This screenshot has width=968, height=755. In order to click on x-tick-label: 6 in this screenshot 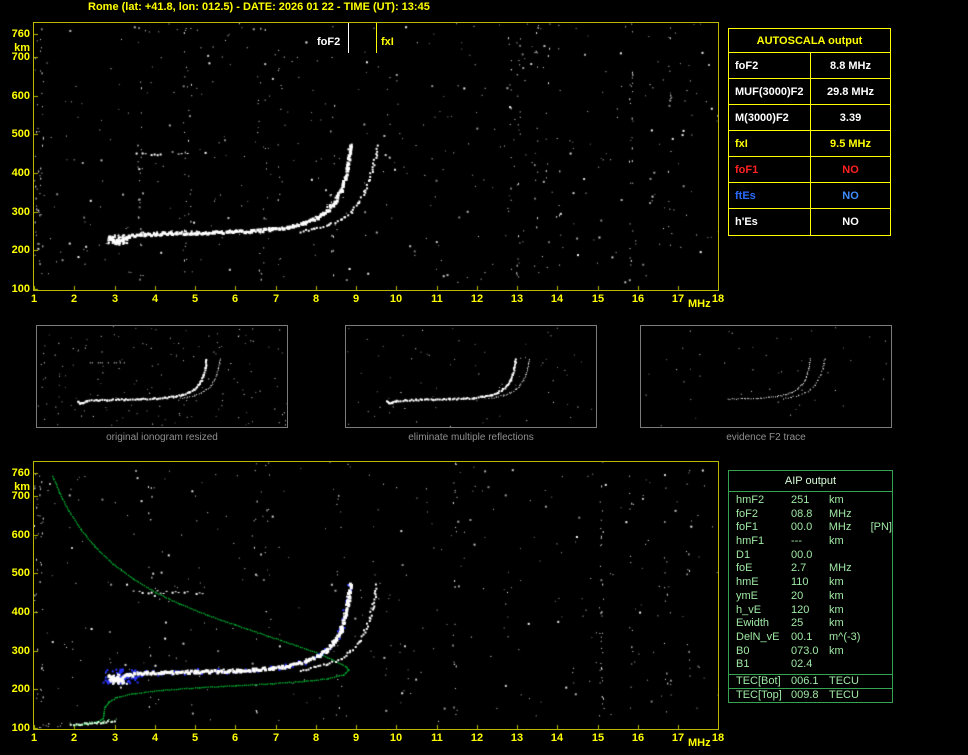, I will do `click(235, 738)`.